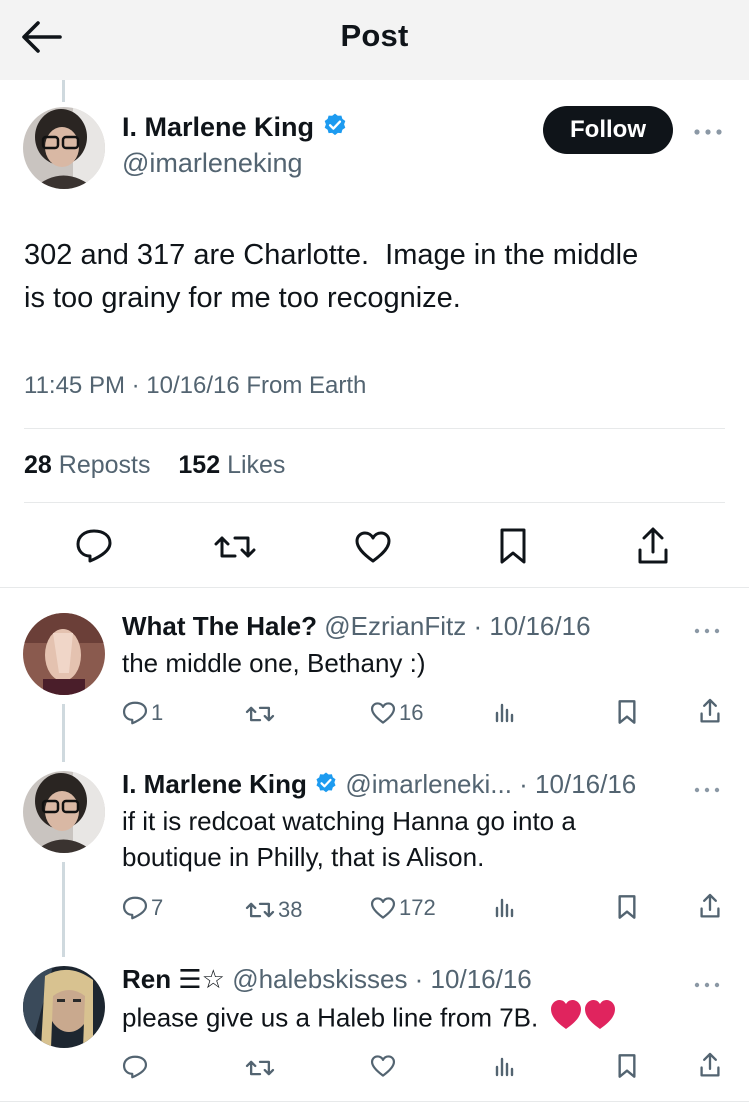 The width and height of the screenshot is (749, 1106). I want to click on reply-action, so click(136, 1067).